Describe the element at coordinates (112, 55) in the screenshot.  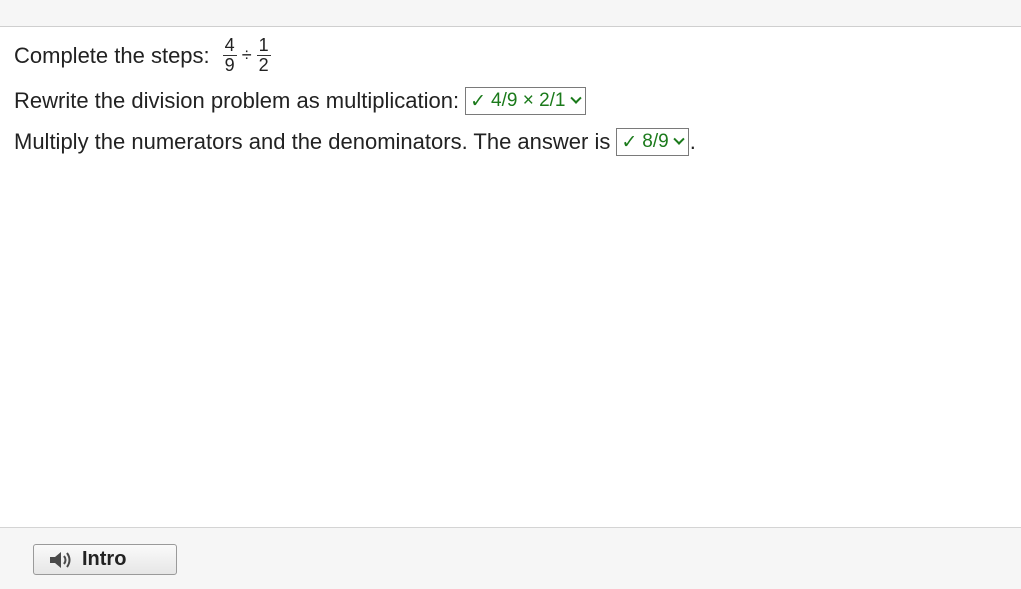
I see `prompt-text: Complete the steps:` at that location.